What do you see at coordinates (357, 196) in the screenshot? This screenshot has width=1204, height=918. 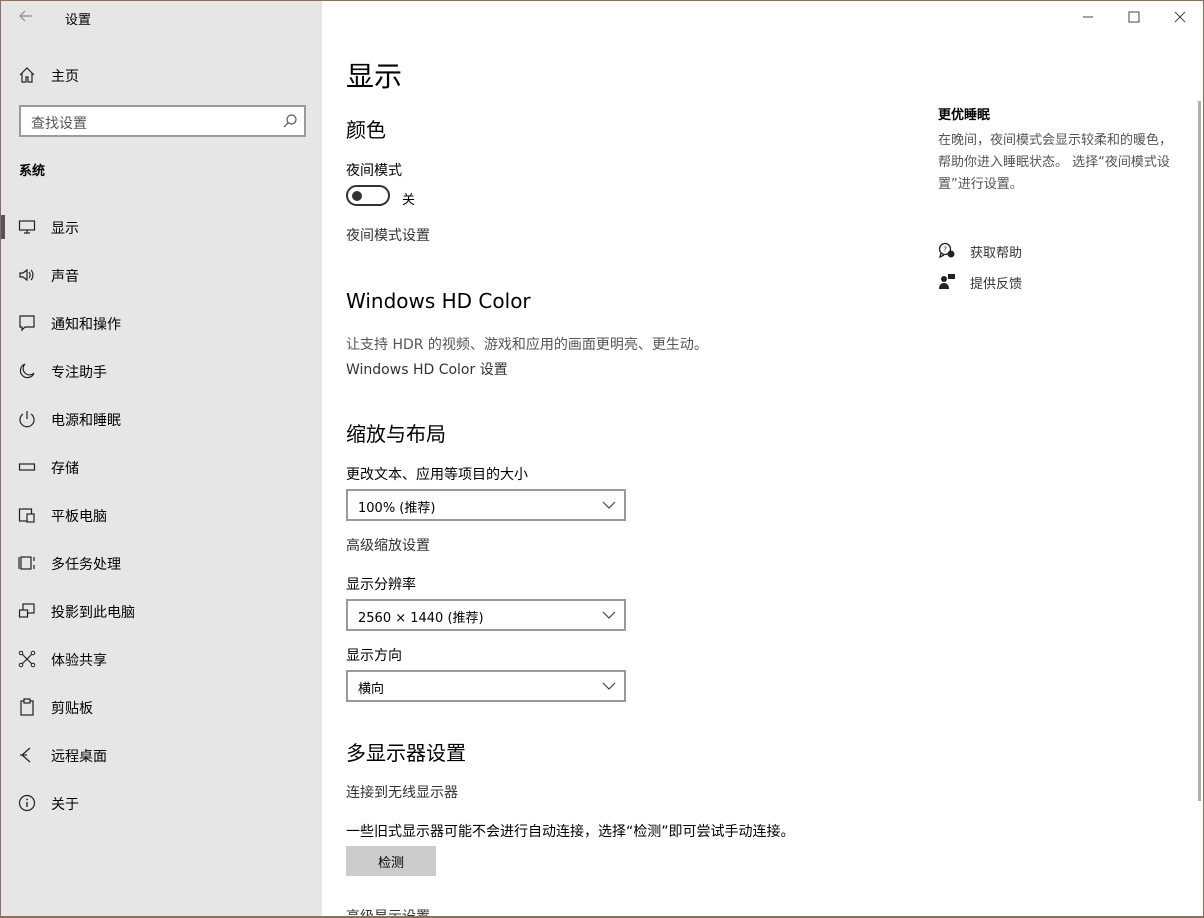 I see `toggle-knob` at bounding box center [357, 196].